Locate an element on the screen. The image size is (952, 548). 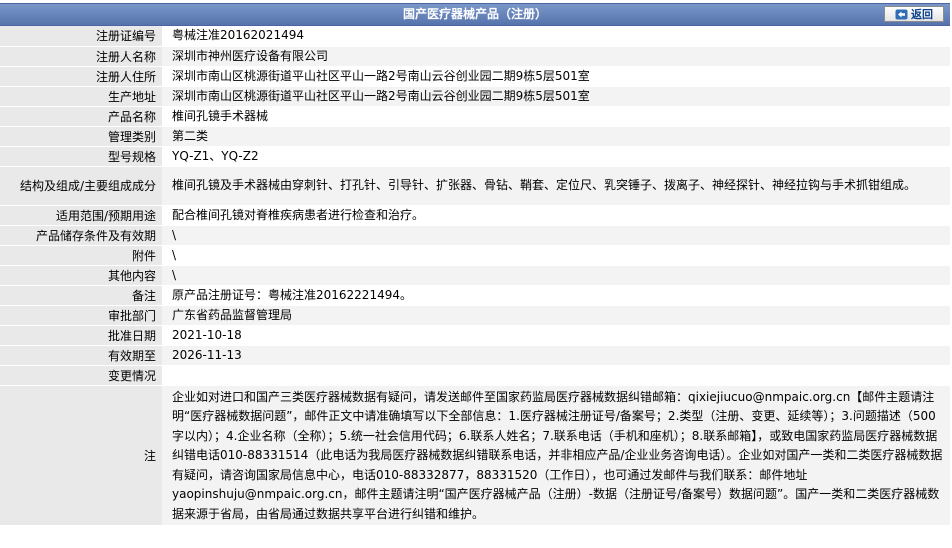
table-row: 注册证编号 粤械注准20162021494 is located at coordinates (475, 36).